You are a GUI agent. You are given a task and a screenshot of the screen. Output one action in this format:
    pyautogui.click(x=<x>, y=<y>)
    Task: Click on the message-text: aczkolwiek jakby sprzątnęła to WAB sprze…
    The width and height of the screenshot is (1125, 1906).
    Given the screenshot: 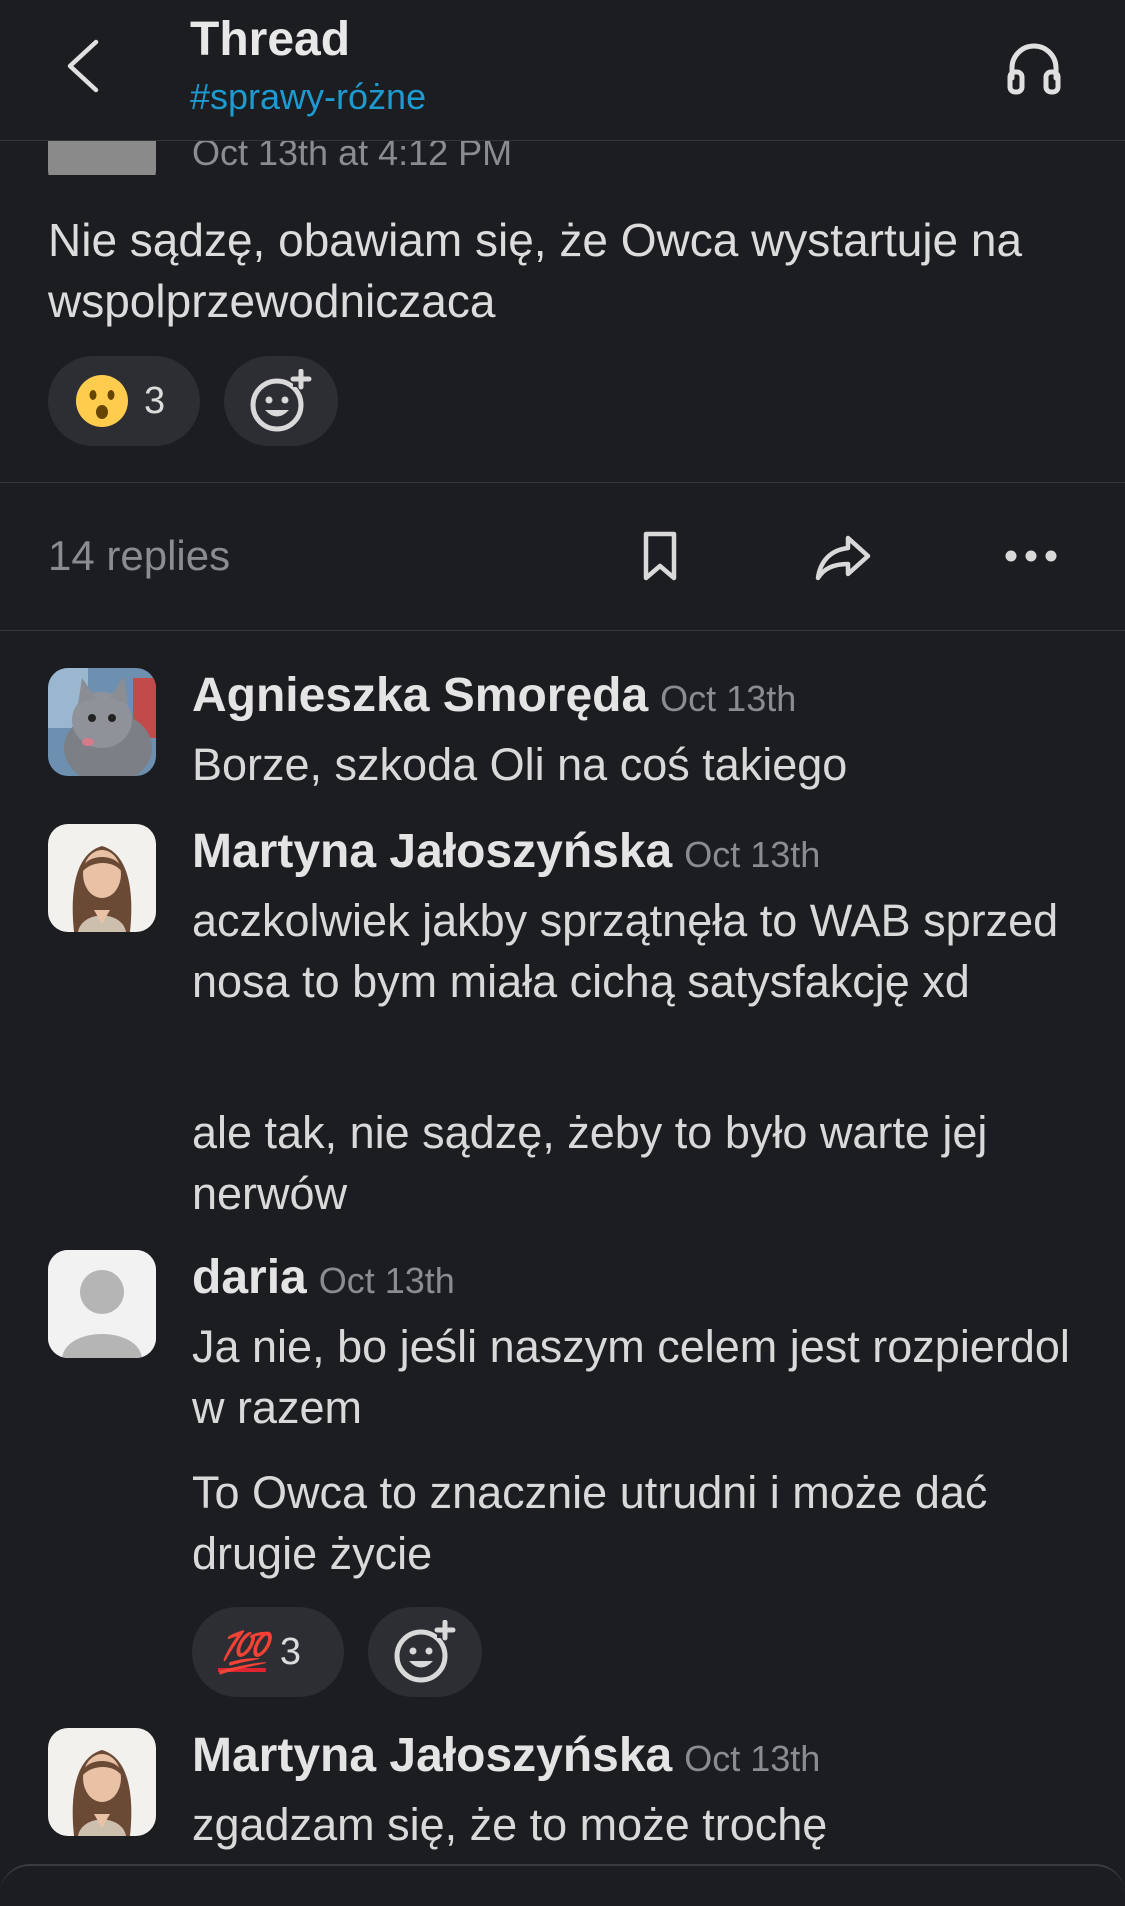 What is the action you would take?
    pyautogui.click(x=625, y=951)
    